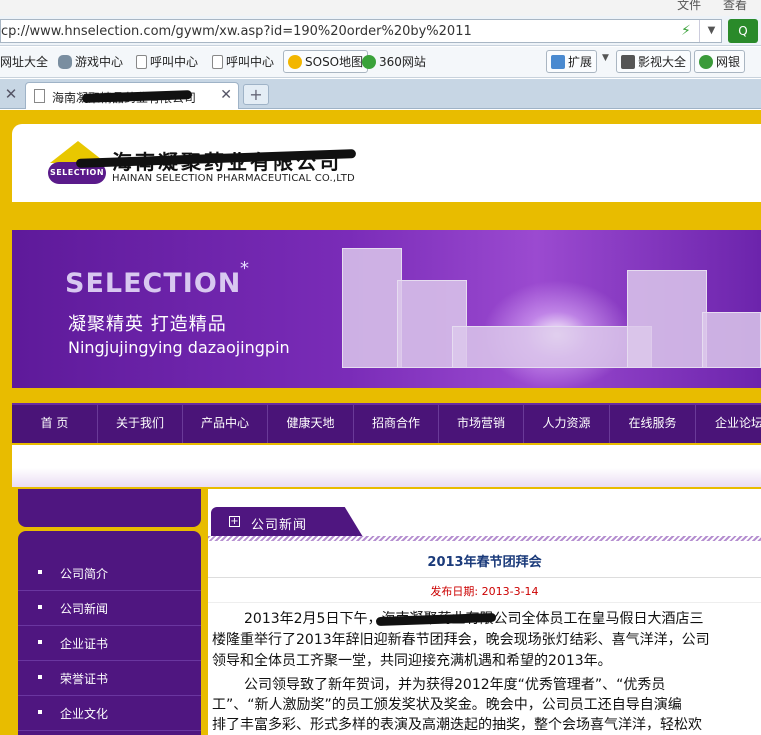  I want to click on building-wing, so click(731, 340).